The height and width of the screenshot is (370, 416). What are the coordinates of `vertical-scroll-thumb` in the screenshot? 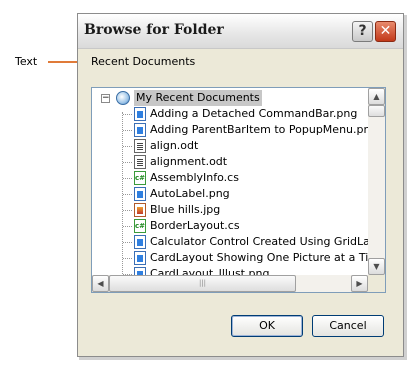 It's located at (376, 111).